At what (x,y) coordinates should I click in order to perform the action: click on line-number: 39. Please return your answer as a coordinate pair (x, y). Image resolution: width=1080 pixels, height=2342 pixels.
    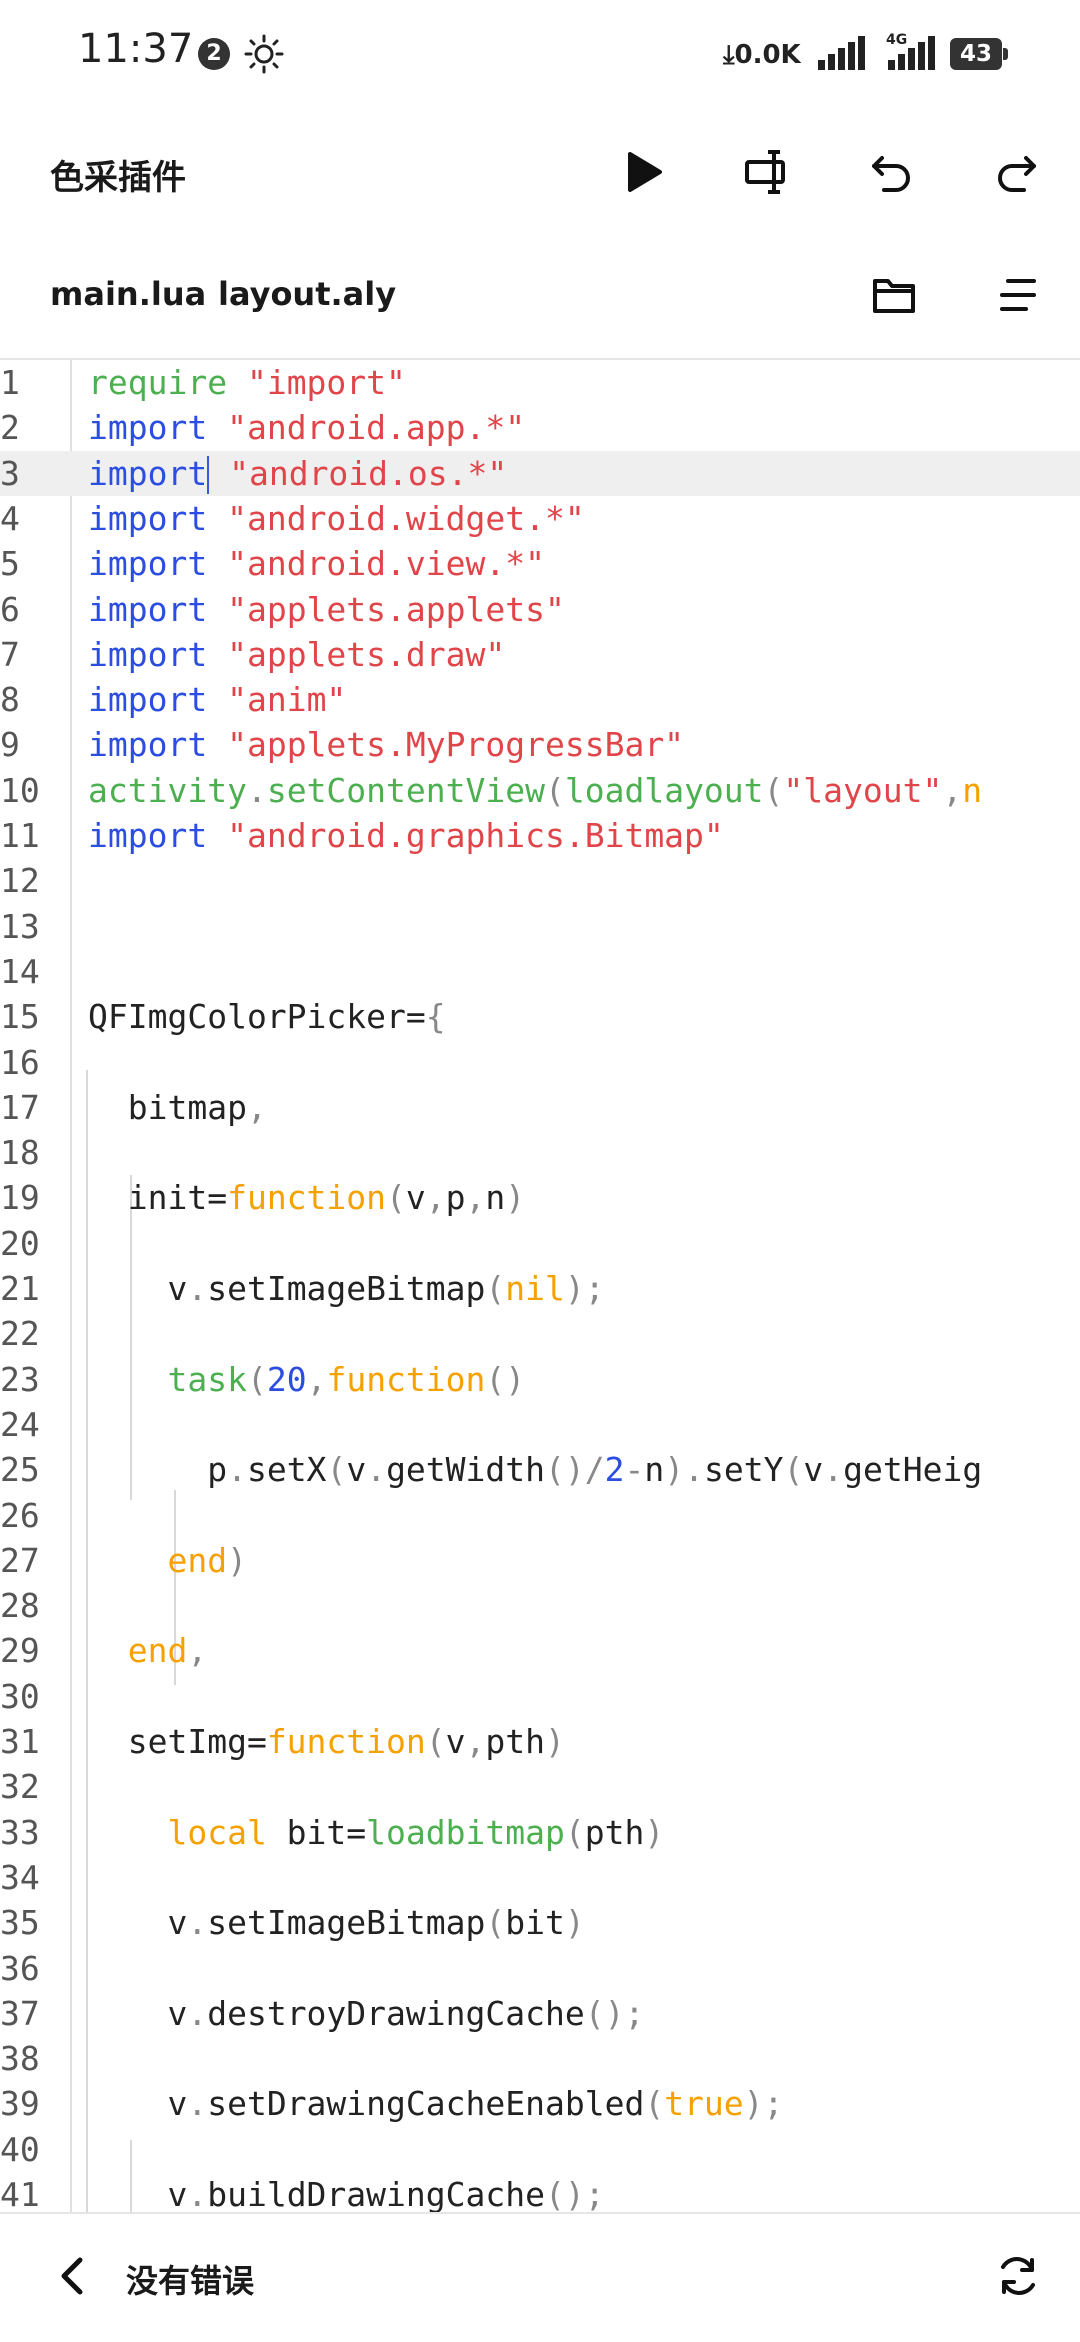
    Looking at the image, I should click on (20, 2104).